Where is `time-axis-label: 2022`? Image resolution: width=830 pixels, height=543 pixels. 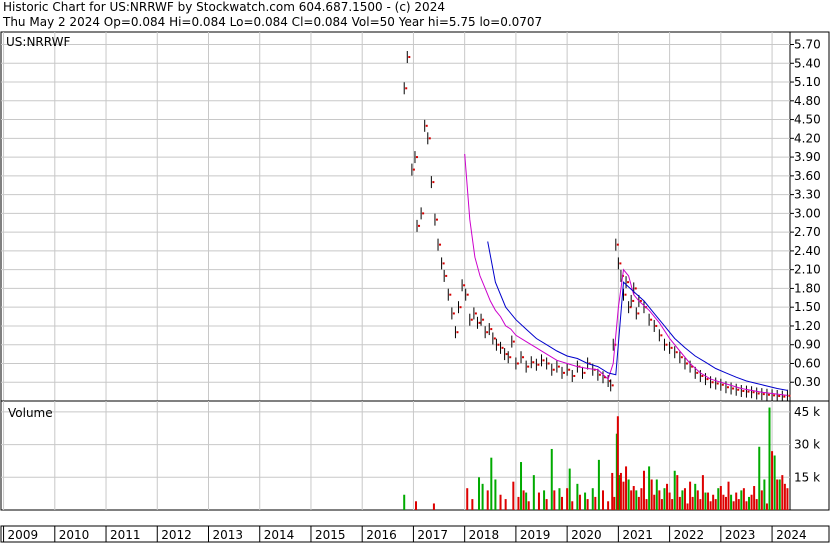 time-axis-label: 2022 is located at coordinates (689, 535).